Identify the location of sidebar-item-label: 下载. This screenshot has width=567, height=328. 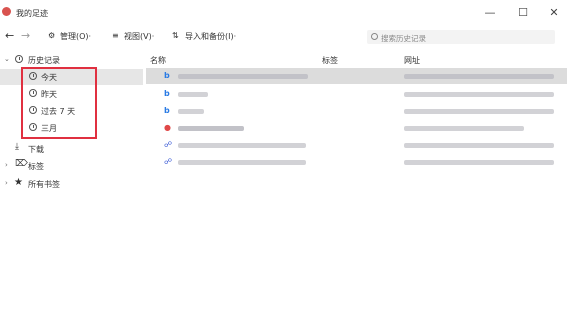
(36, 149).